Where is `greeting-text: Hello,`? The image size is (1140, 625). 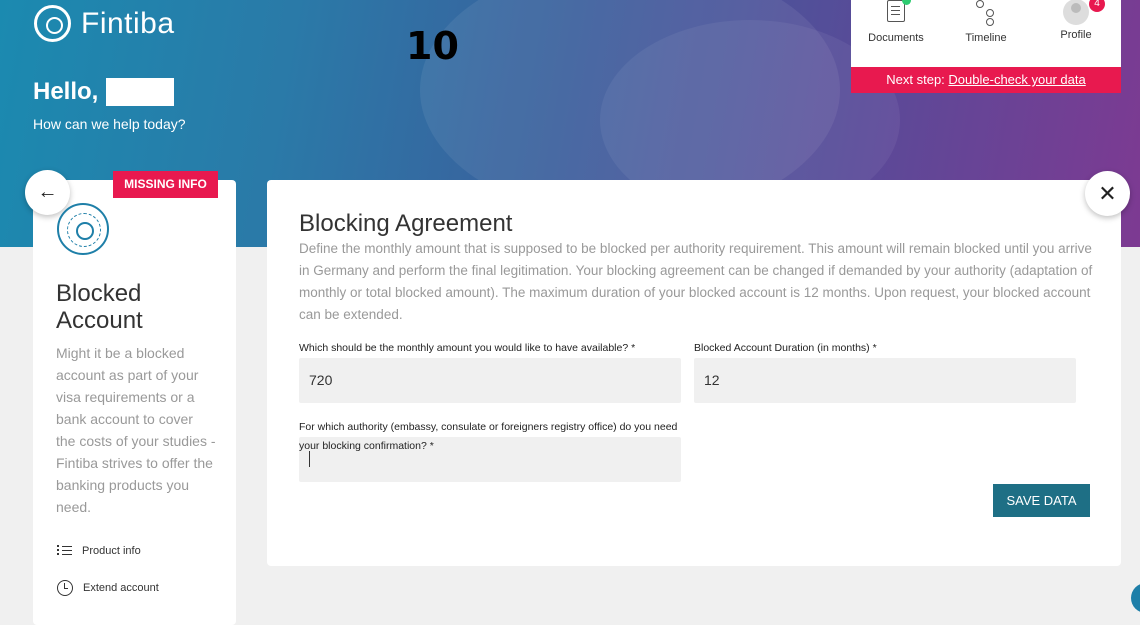
greeting-text: Hello, is located at coordinates (66, 91).